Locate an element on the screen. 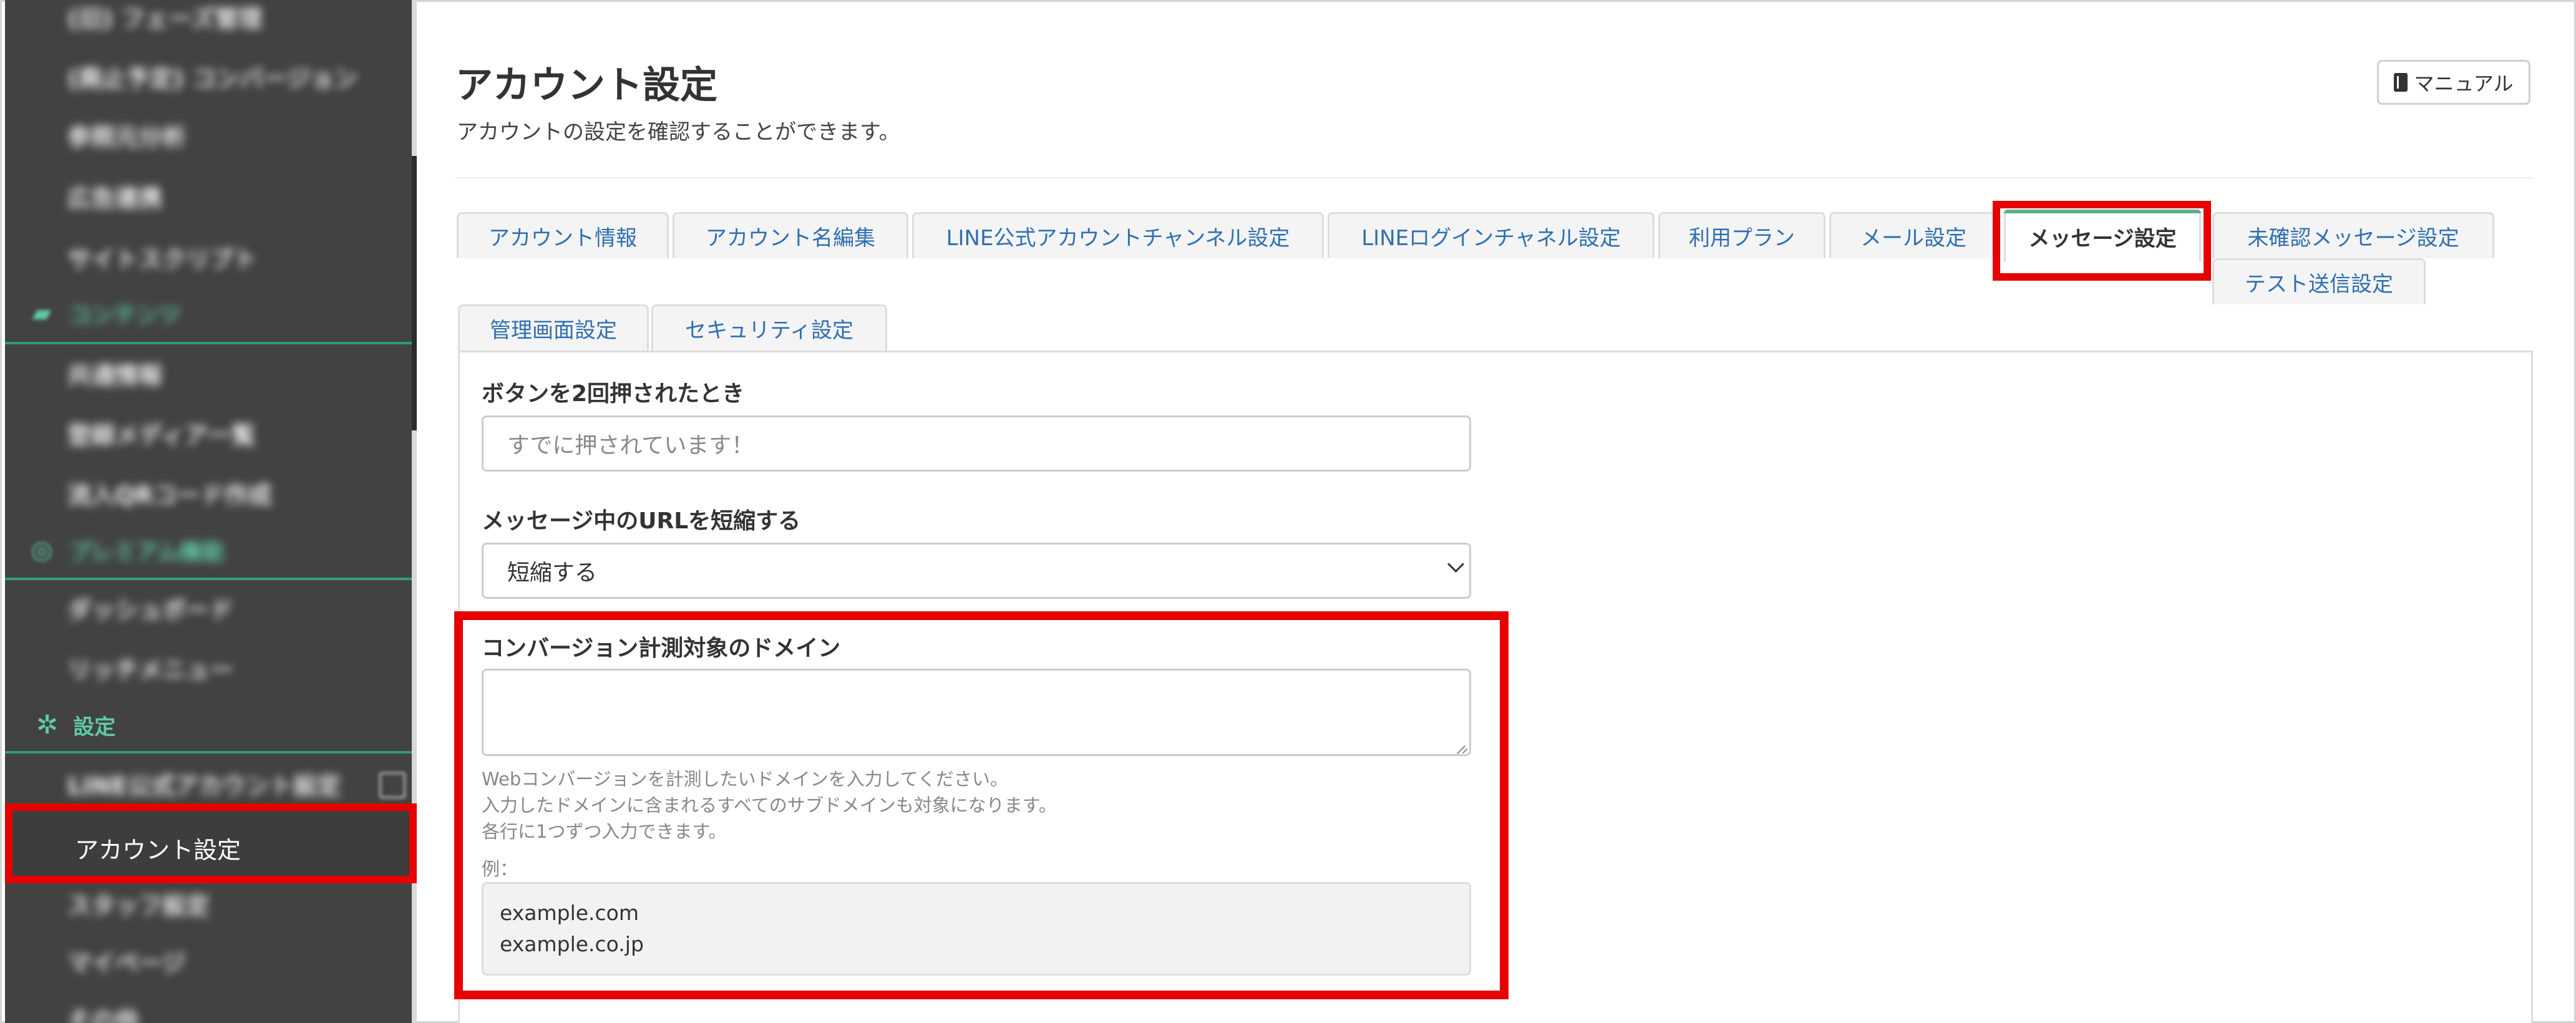 This screenshot has width=2576, height=1023. sidebar-item: リッチメニュー is located at coordinates (150, 667).